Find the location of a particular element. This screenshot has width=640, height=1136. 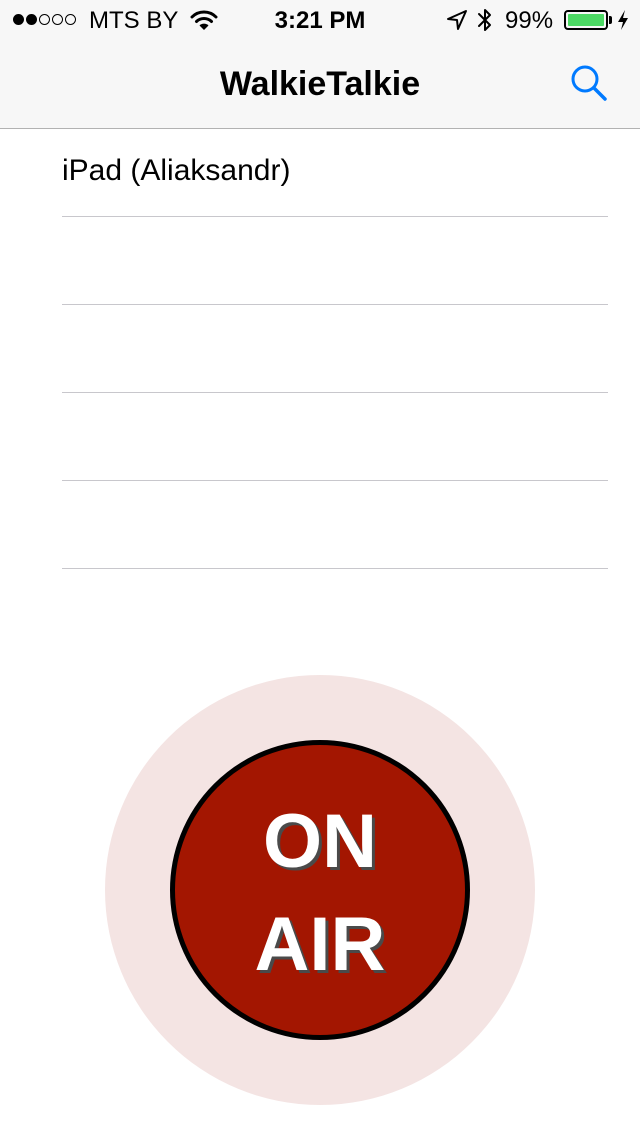

on-air-label-line2: AIR is located at coordinates (320, 944).